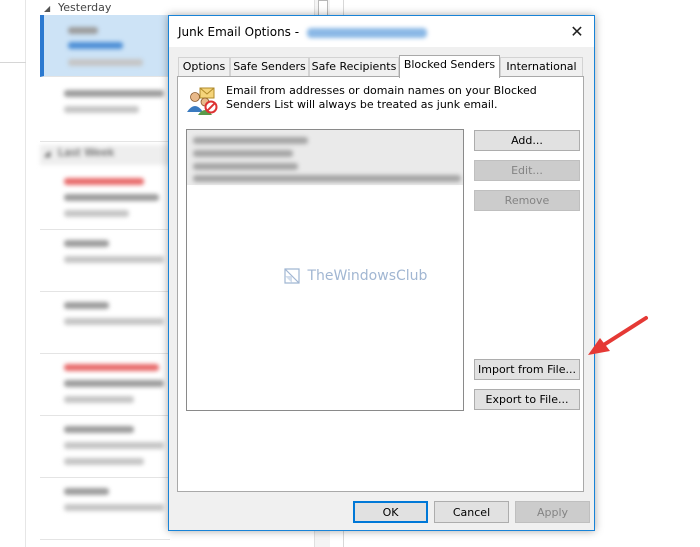 This screenshot has width=700, height=547. Describe the element at coordinates (269, 67) in the screenshot. I see `tab-safe-senders: Safe Senders` at that location.